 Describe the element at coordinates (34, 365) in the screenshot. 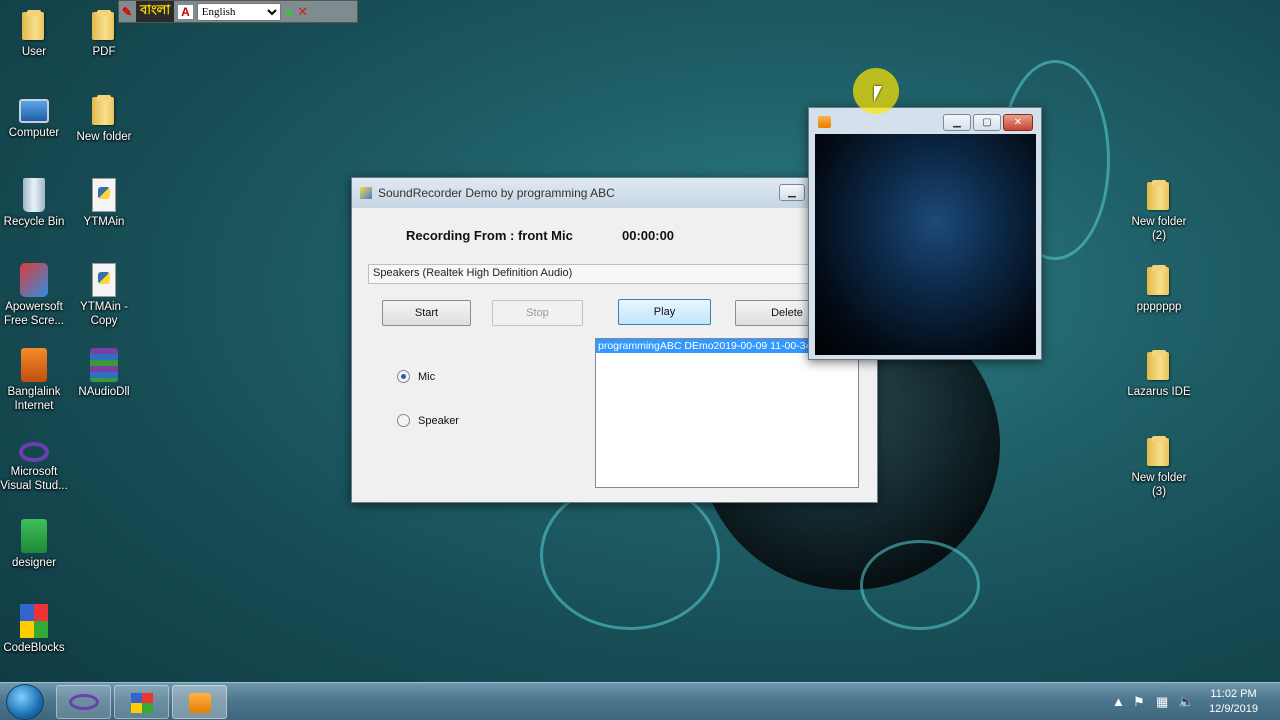

I see `banglalink-icon` at that location.